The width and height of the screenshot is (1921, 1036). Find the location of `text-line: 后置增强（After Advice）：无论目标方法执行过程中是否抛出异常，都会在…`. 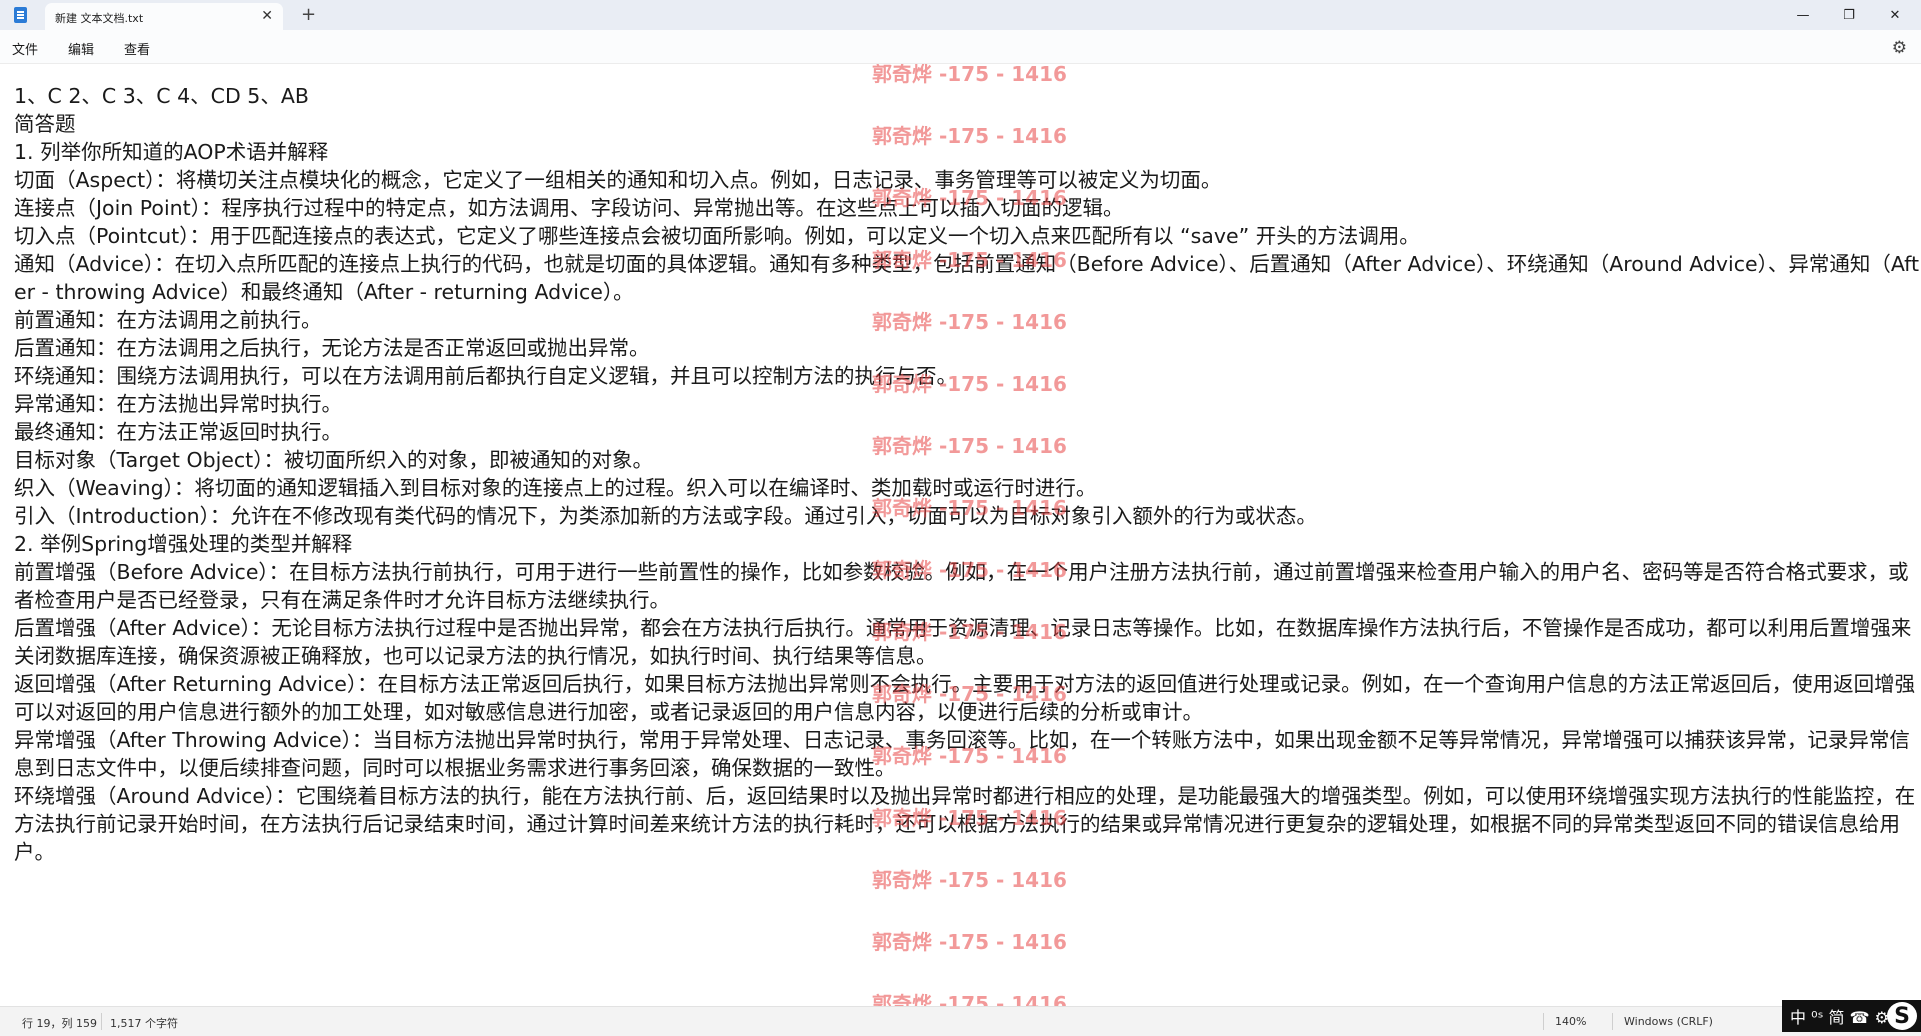

text-line: 后置增强（After Advice）：无论目标方法执行过程中是否抛出异常，都会在… is located at coordinates (967, 642).